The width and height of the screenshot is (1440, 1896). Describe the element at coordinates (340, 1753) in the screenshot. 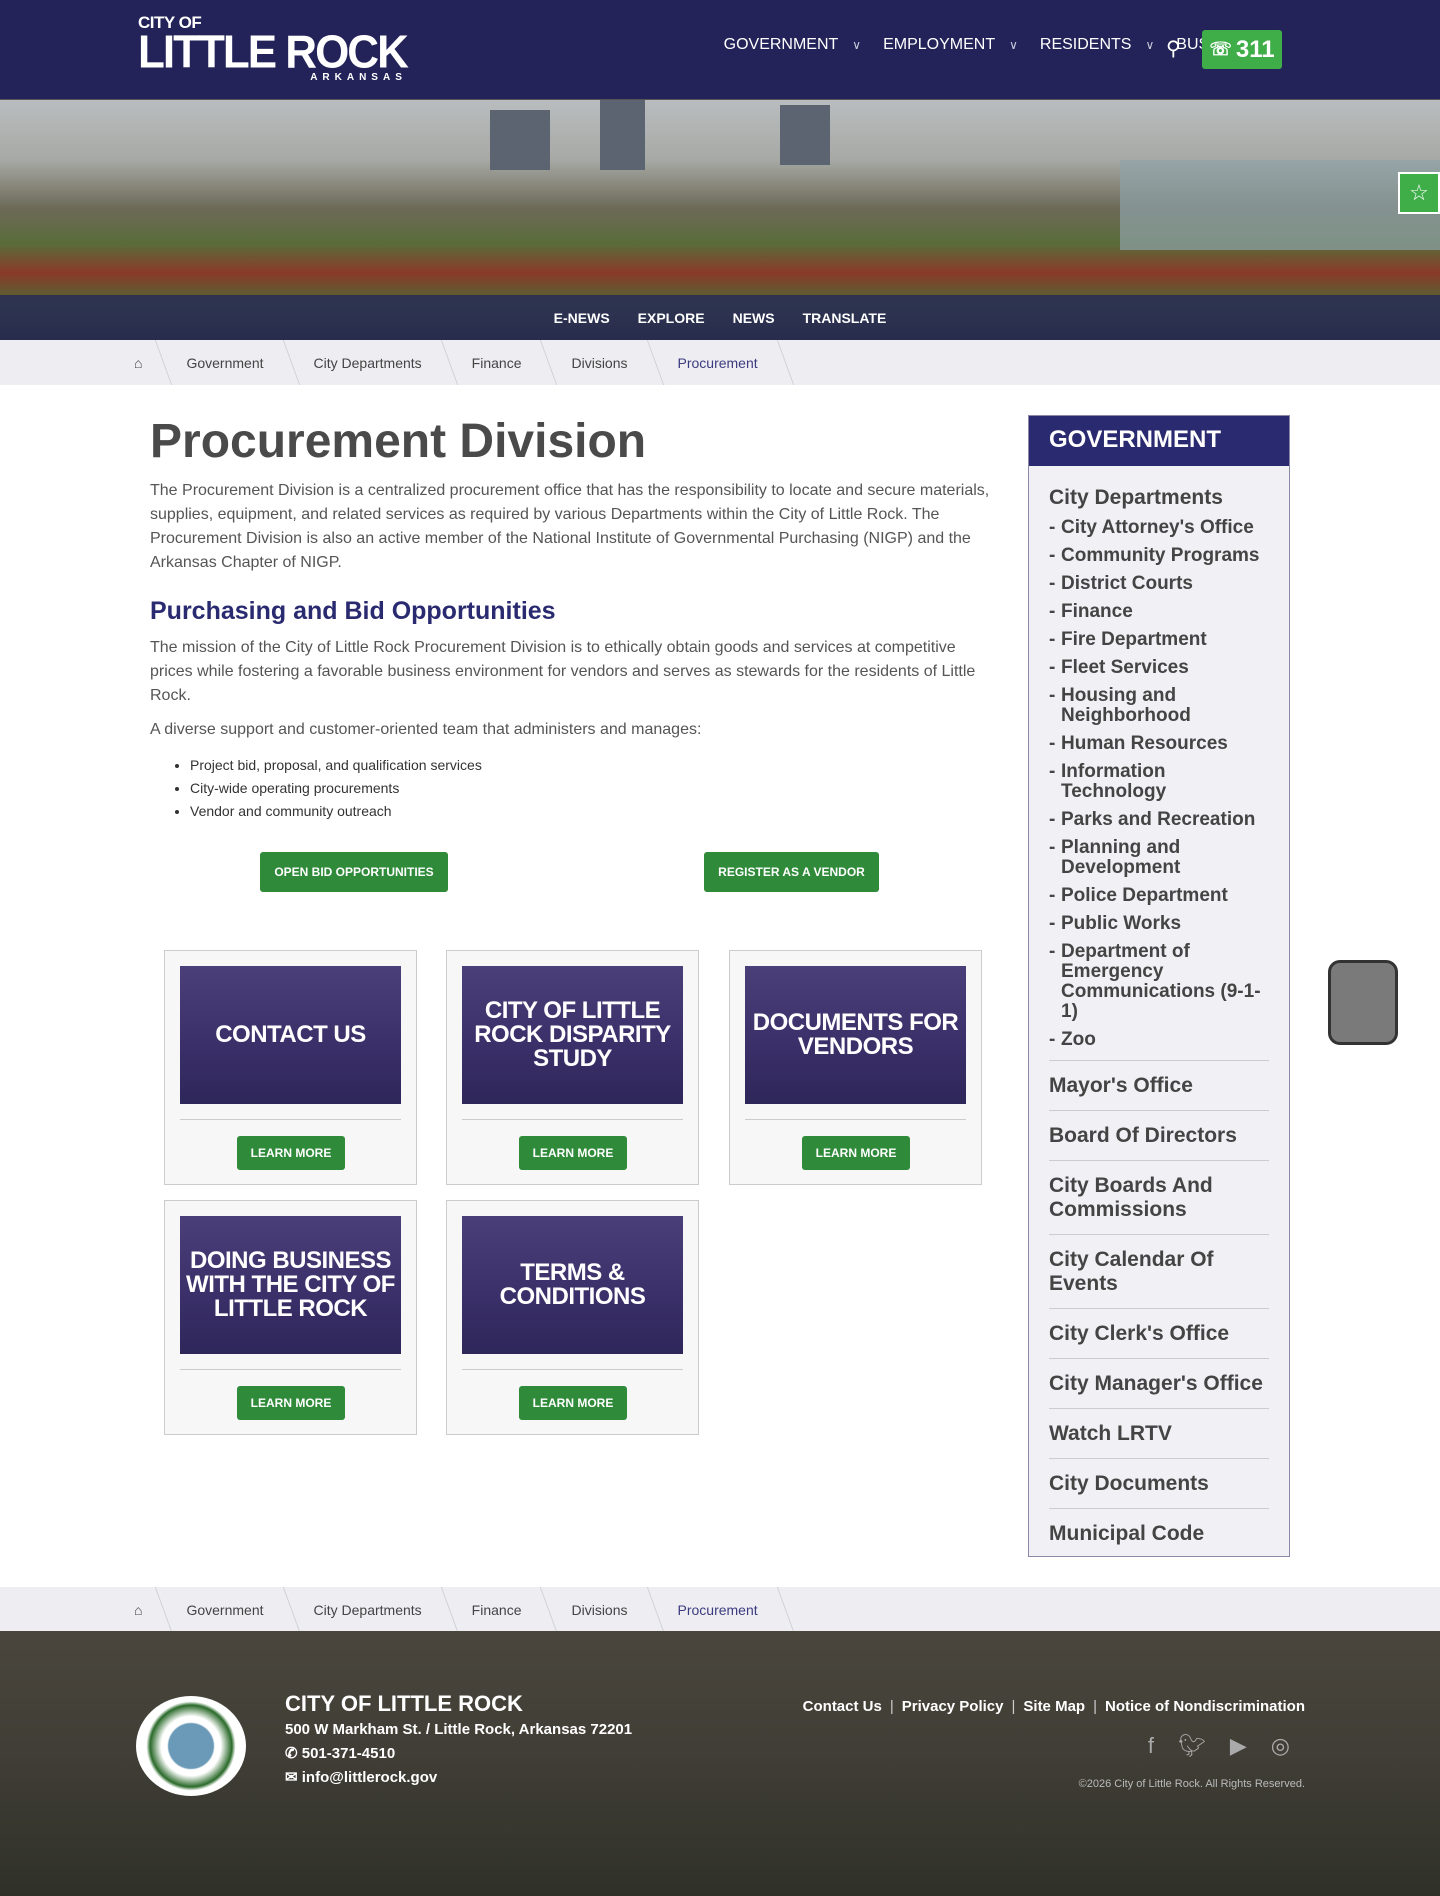

I see `footer-phone: ✆ 501-371-4510` at that location.